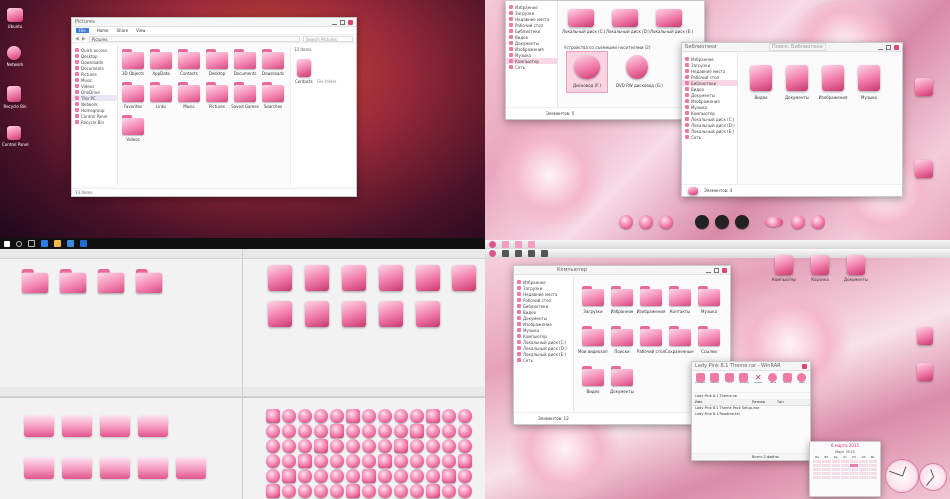 The image size is (950, 499). Describe the element at coordinates (57, 243) in the screenshot. I see `explorer-icon` at that location.